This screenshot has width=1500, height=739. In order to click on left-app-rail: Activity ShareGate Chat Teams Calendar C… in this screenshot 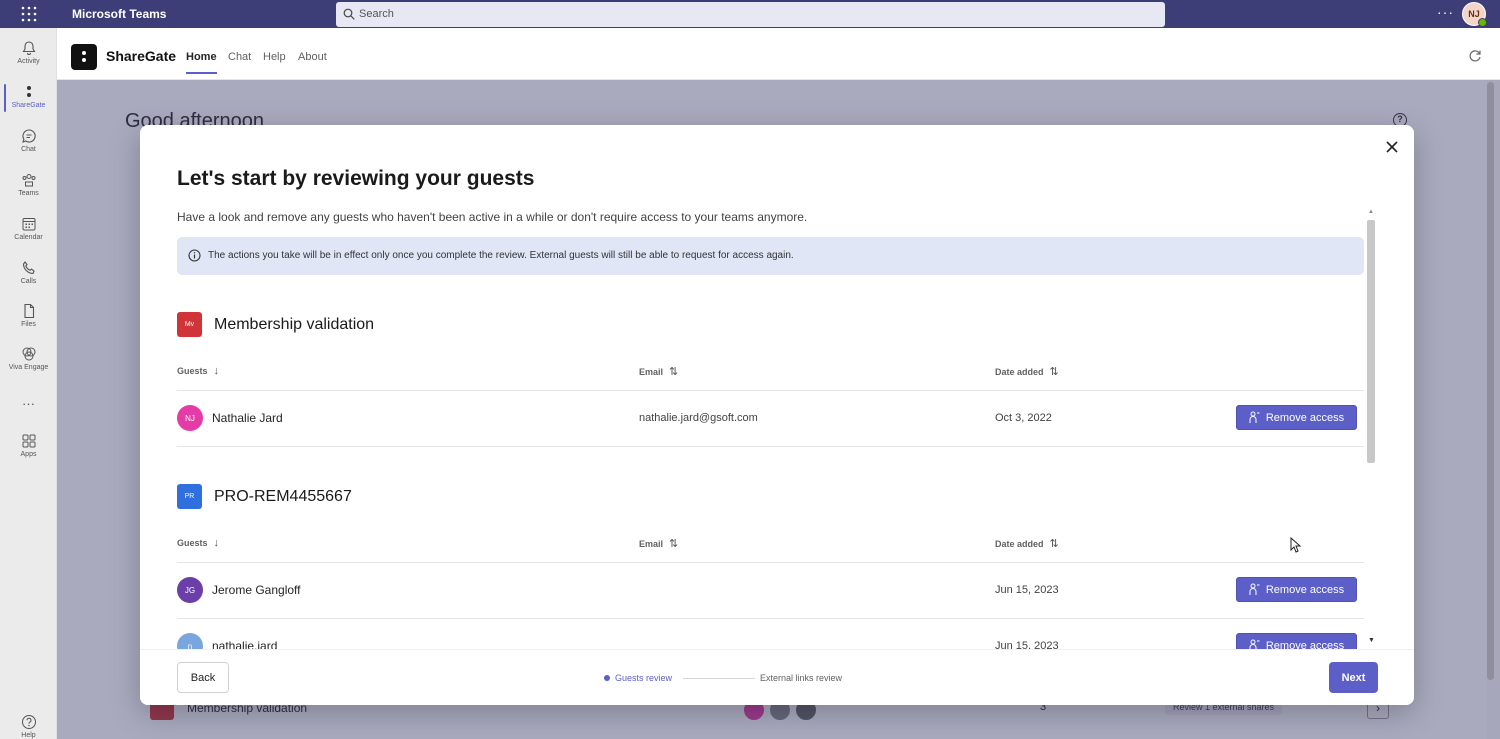, I will do `click(28, 383)`.